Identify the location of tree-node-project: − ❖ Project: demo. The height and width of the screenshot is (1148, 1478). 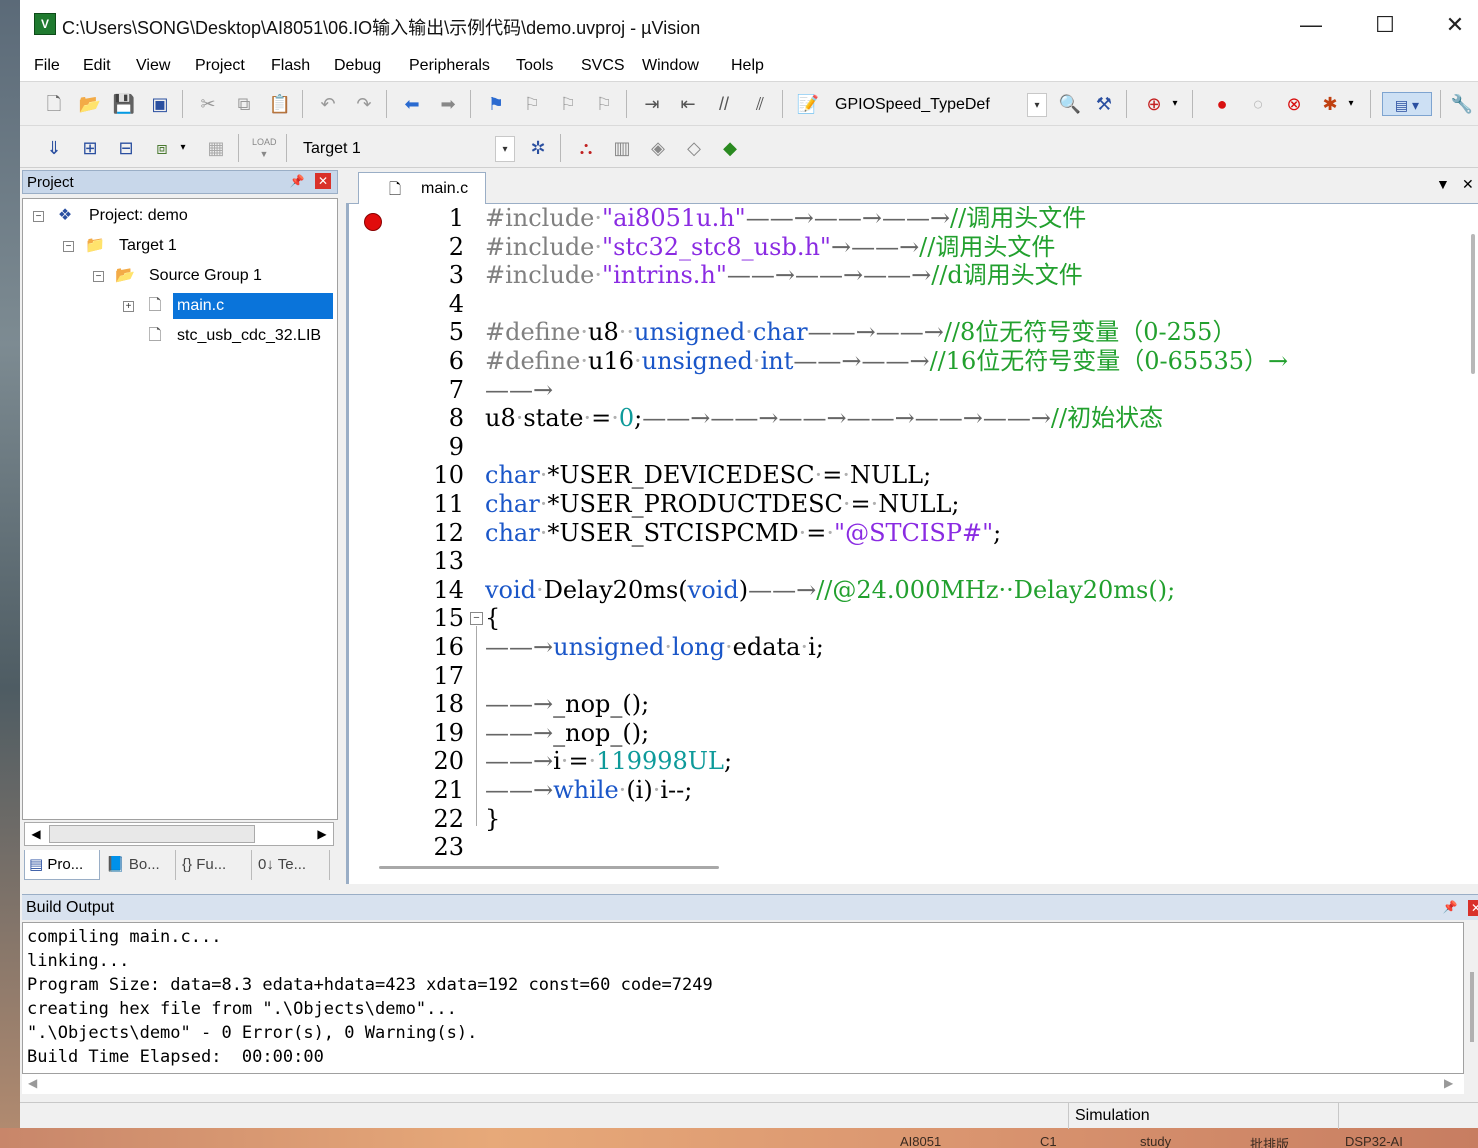
(183, 216).